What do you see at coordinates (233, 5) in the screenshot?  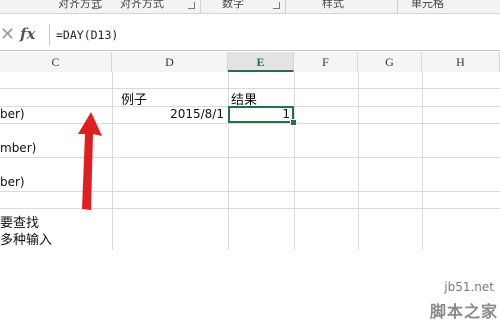 I see `ribbon-group-label-number: 数字` at bounding box center [233, 5].